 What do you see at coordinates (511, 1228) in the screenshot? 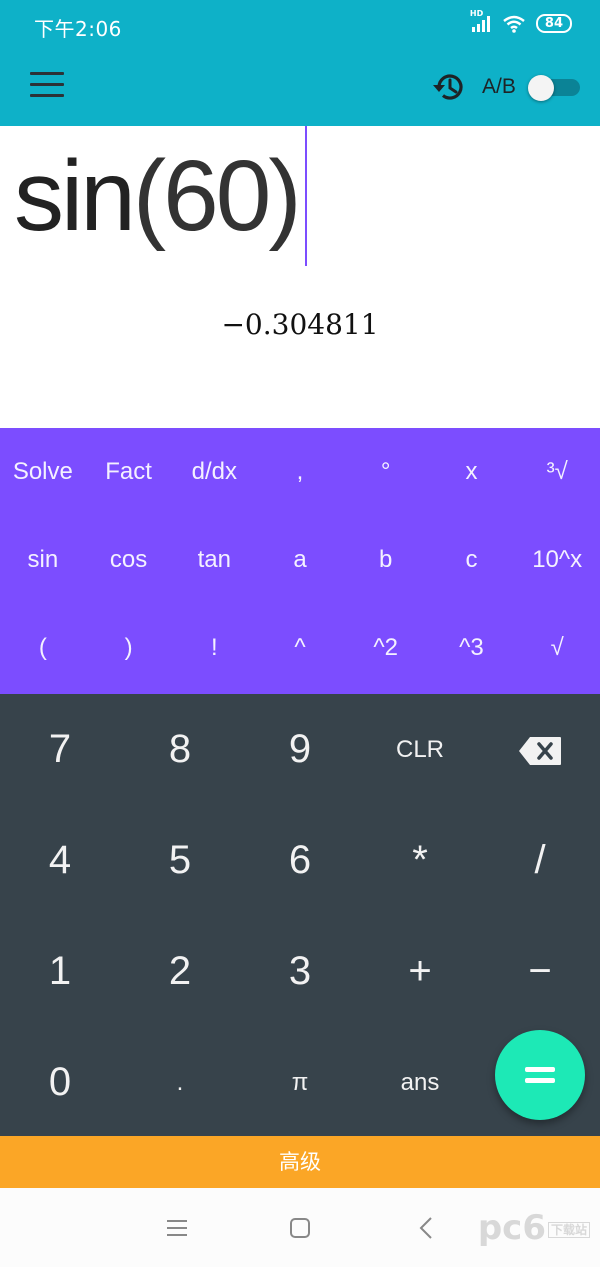
I see `watermark-text: pc6` at bounding box center [511, 1228].